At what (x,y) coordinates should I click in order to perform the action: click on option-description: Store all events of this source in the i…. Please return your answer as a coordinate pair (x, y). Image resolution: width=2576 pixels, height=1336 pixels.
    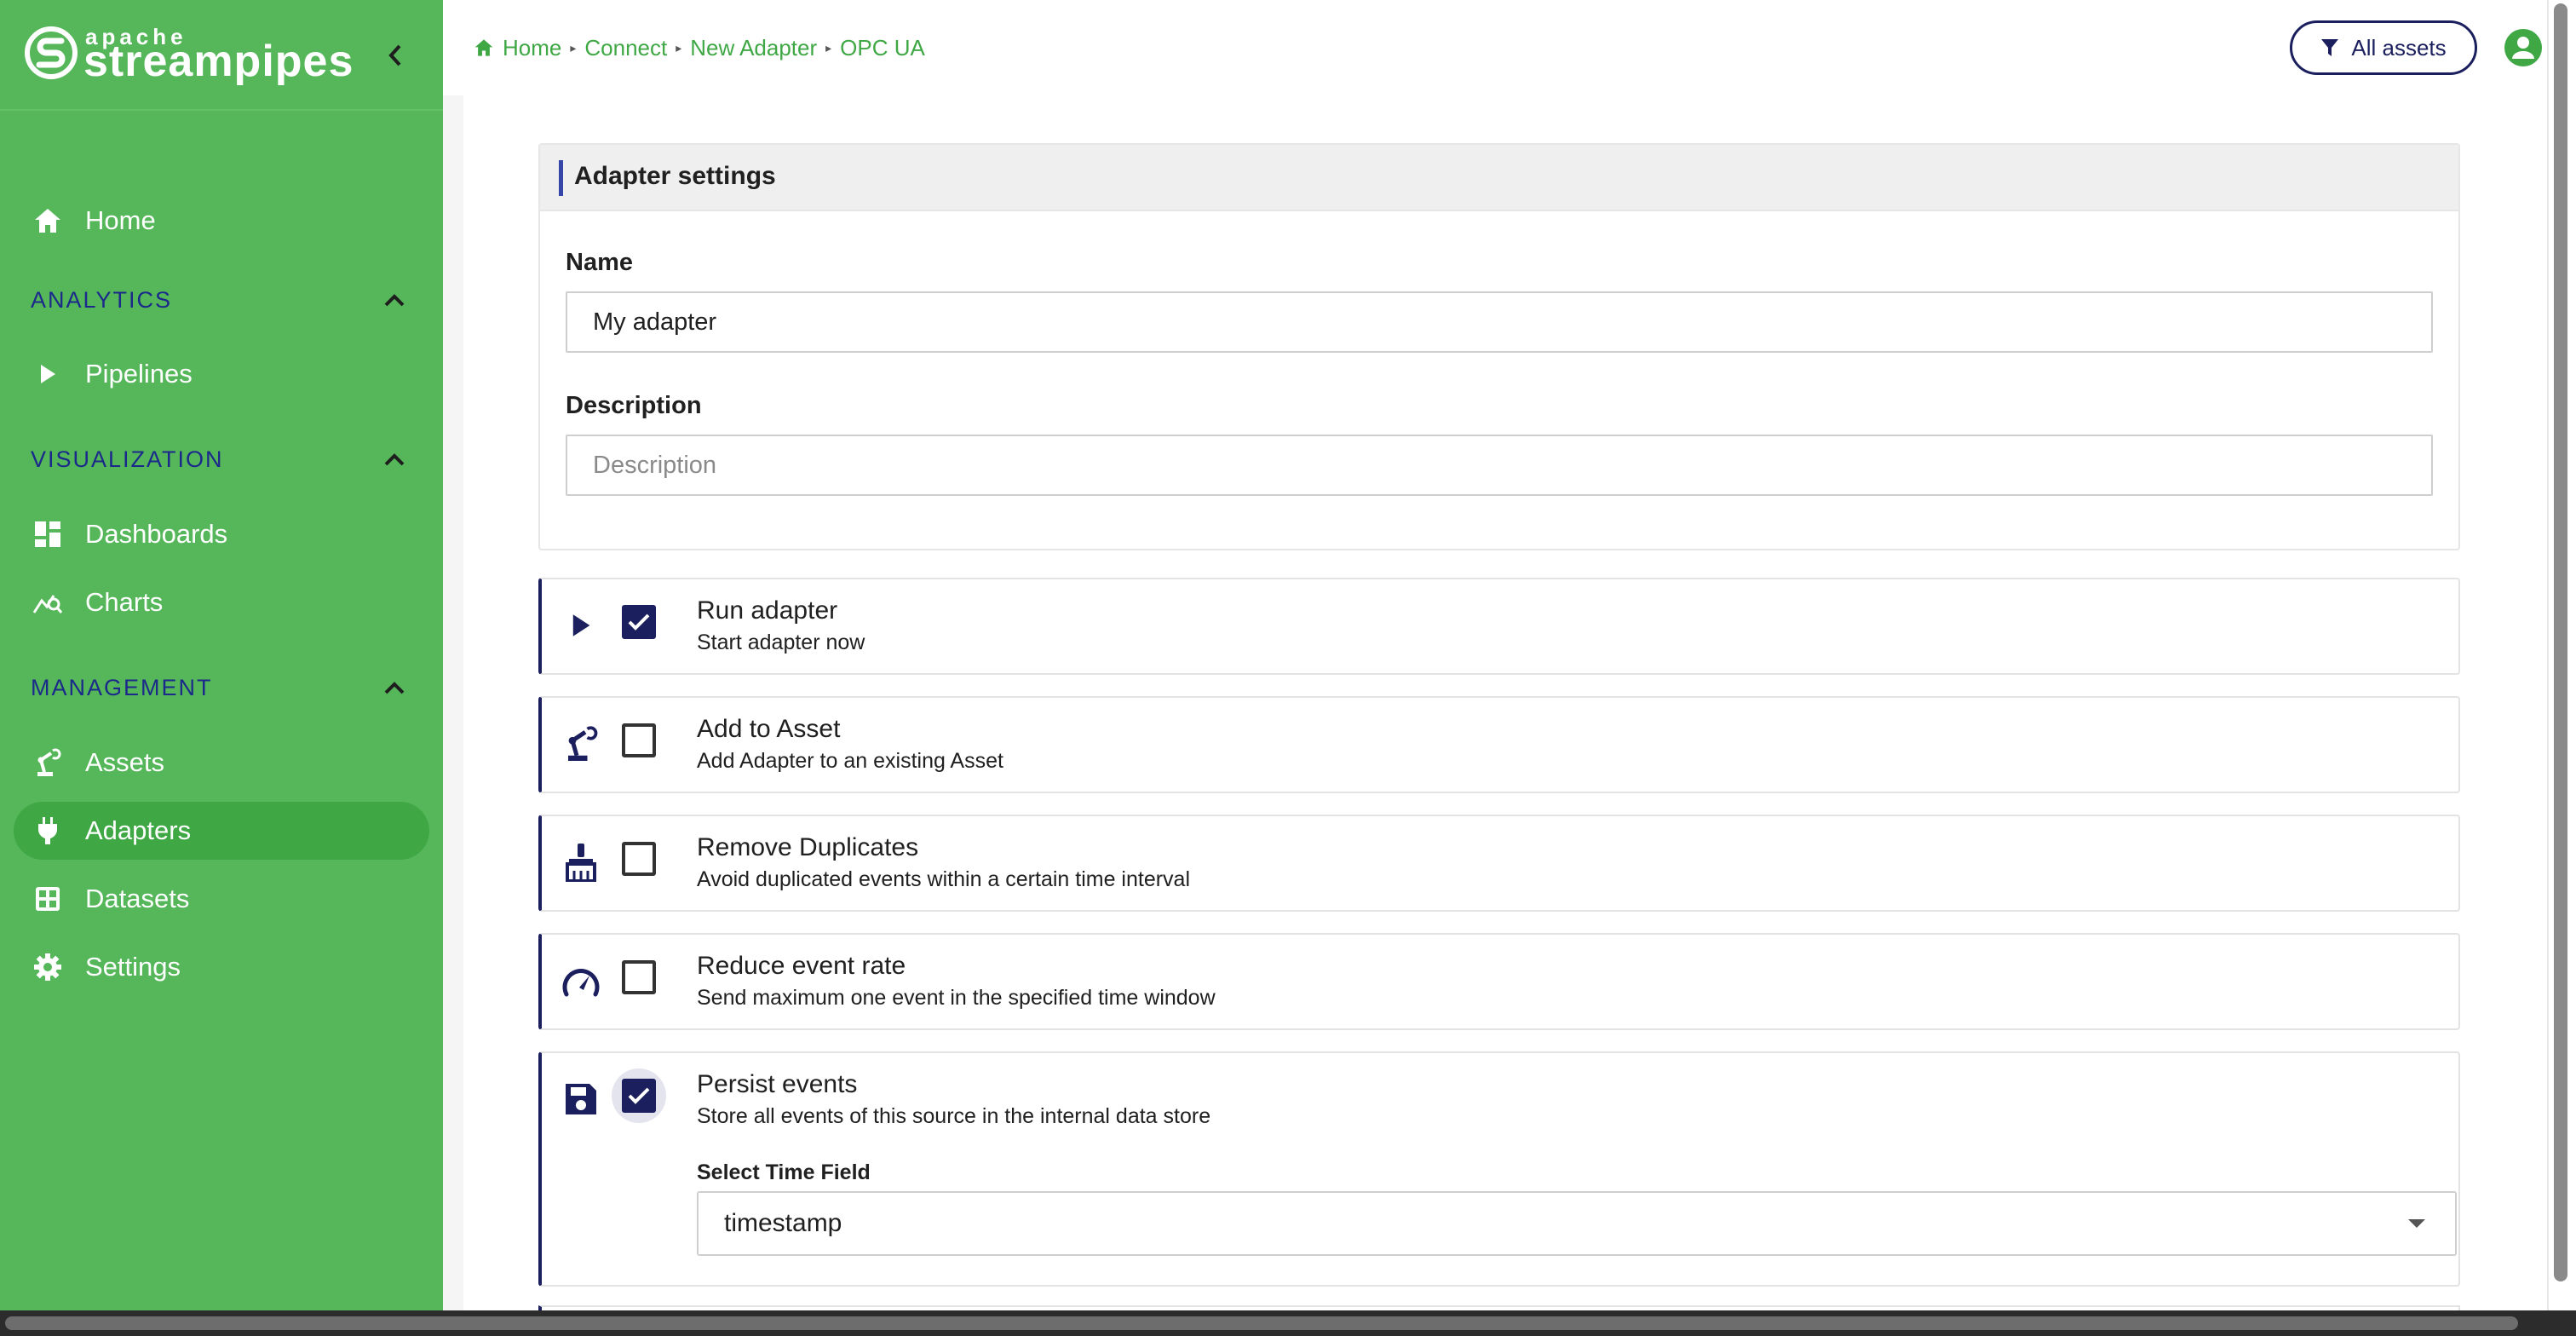
    Looking at the image, I should click on (954, 1116).